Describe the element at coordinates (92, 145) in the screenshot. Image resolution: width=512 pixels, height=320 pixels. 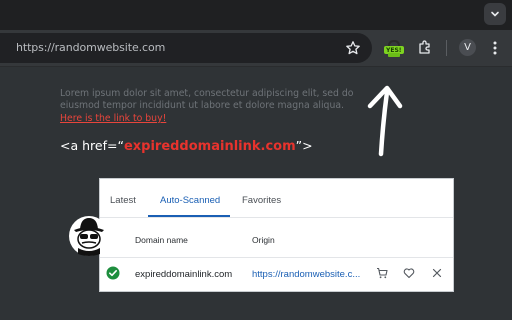
I see `anchor-prefix: <a href=“` at that location.